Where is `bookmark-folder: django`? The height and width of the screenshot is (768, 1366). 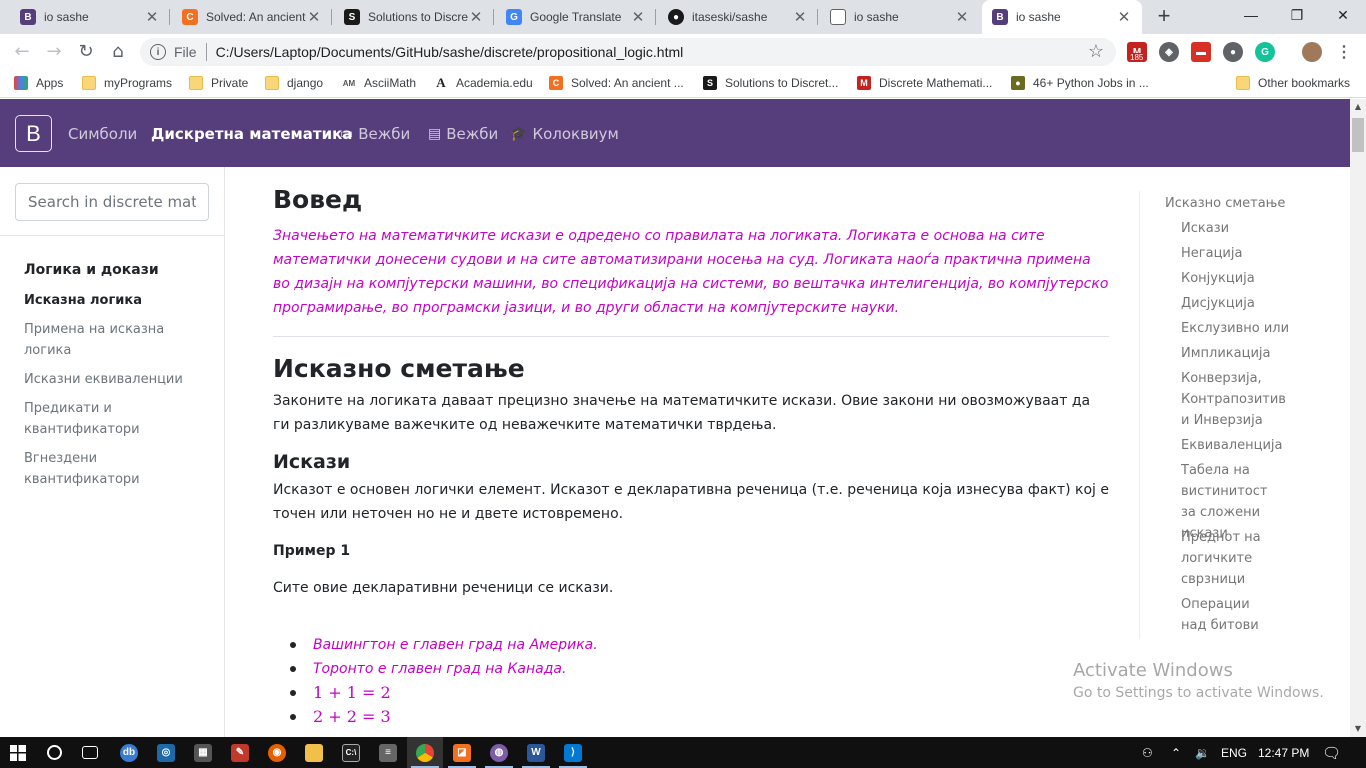
bookmark-folder: django is located at coordinates (294, 83).